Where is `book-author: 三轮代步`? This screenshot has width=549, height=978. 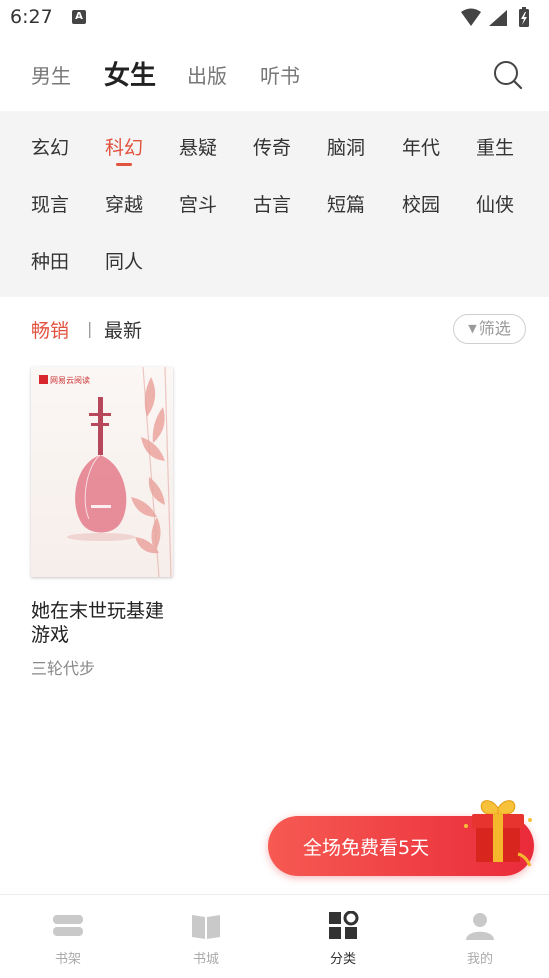
book-author: 三轮代步 is located at coordinates (63, 668).